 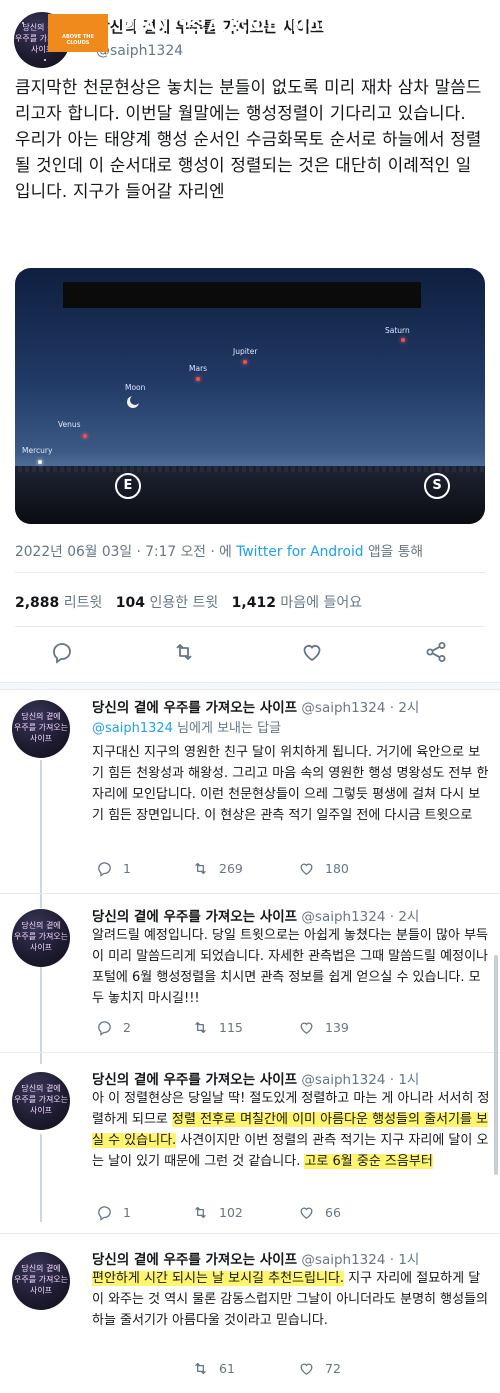 I want to click on planet-label-mercury: Mercury, so click(x=37, y=450).